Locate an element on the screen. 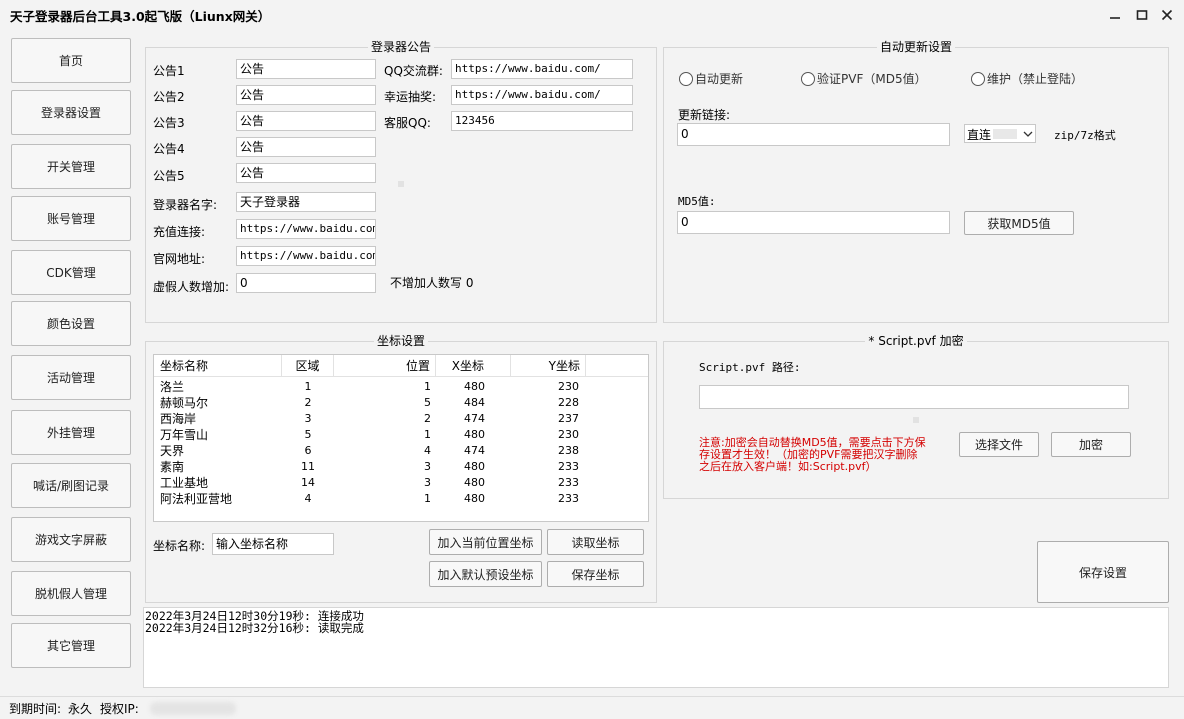 Image resolution: width=1184 pixels, height=719 pixels. table-cell: 484 is located at coordinates (474, 402).